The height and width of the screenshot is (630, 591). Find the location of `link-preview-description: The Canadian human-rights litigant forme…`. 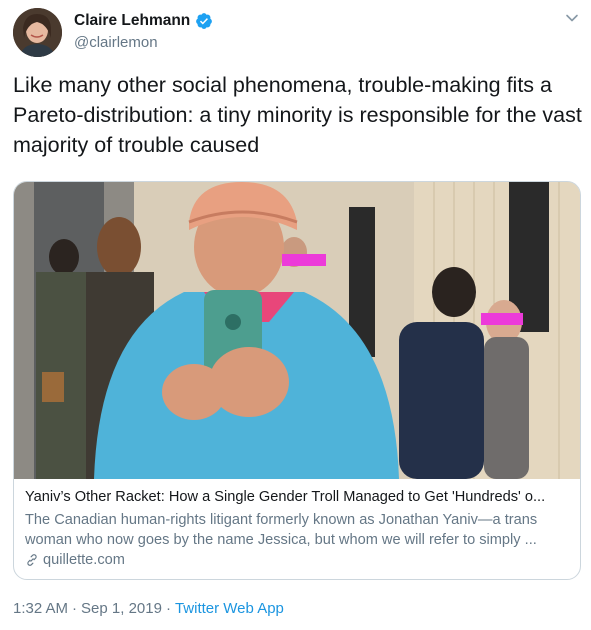

link-preview-description: The Canadian human-rights litigant forme… is located at coordinates (299, 530).